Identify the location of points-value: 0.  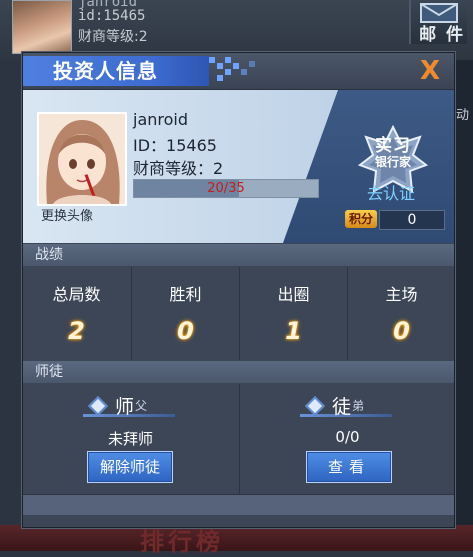
(412, 220).